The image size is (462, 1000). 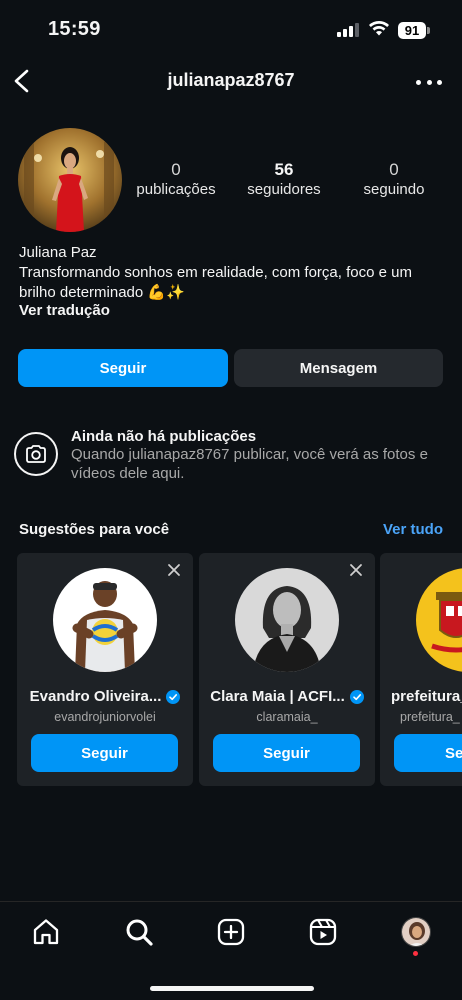 I want to click on profile-avatar, so click(x=70, y=180).